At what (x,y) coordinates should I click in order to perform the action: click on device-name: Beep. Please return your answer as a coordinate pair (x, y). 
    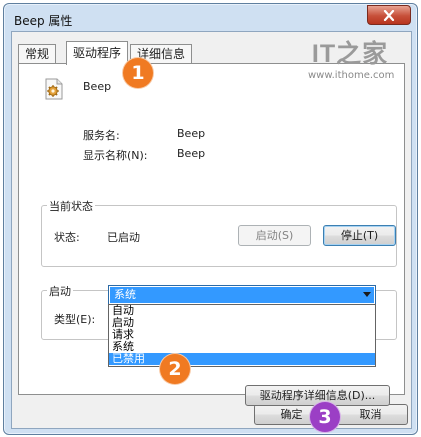
    Looking at the image, I should click on (97, 86).